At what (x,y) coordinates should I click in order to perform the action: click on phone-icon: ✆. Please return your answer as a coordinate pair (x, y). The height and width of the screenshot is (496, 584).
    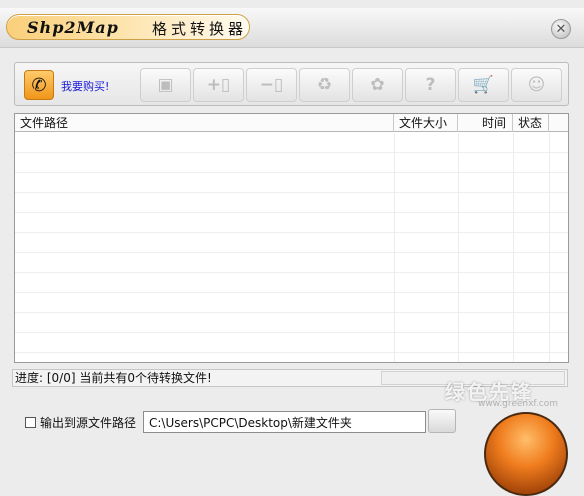
    Looking at the image, I should click on (39, 85).